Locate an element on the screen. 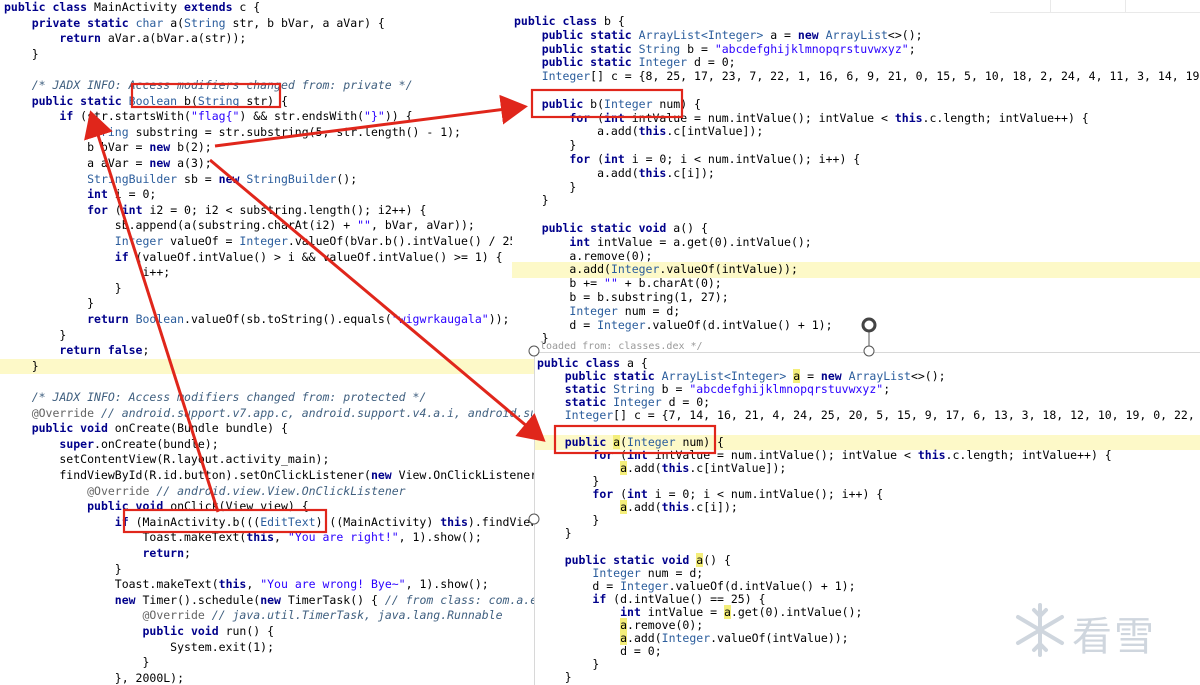 The image size is (1200, 685). code-token: StringBuilder is located at coordinates (136, 178).